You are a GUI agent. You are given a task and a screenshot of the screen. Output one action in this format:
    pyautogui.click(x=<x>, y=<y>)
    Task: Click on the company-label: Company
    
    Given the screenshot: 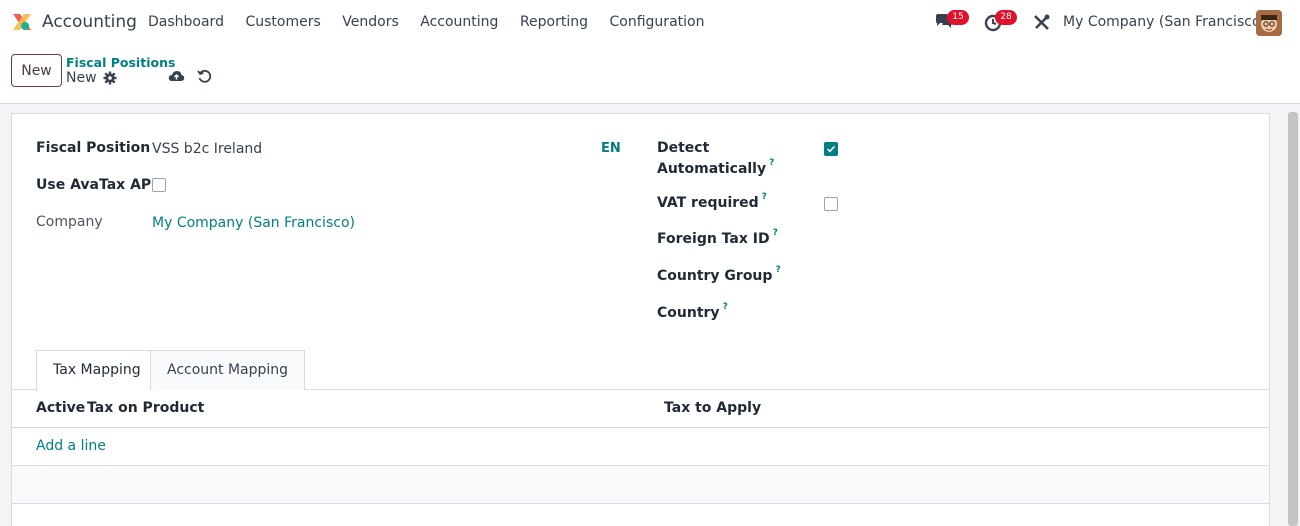 What is the action you would take?
    pyautogui.click(x=69, y=222)
    